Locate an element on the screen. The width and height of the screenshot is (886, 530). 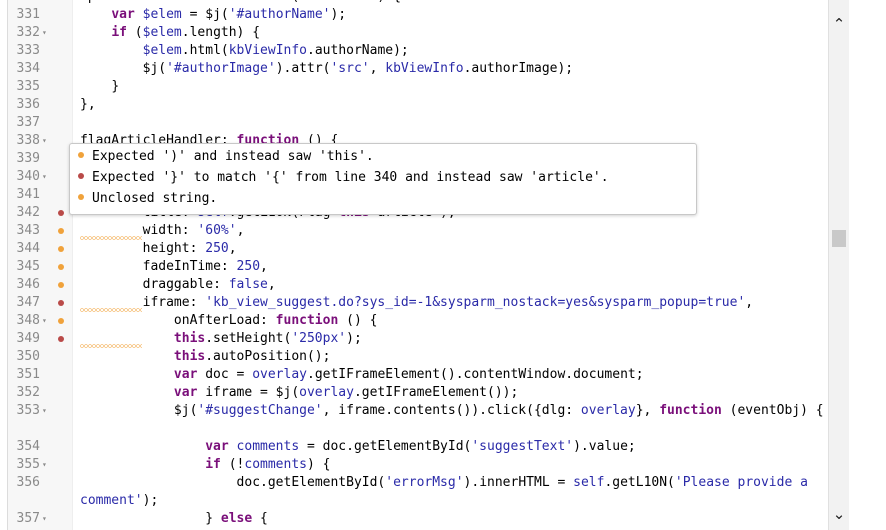
code-token: 'errorMsg' is located at coordinates (424, 482).